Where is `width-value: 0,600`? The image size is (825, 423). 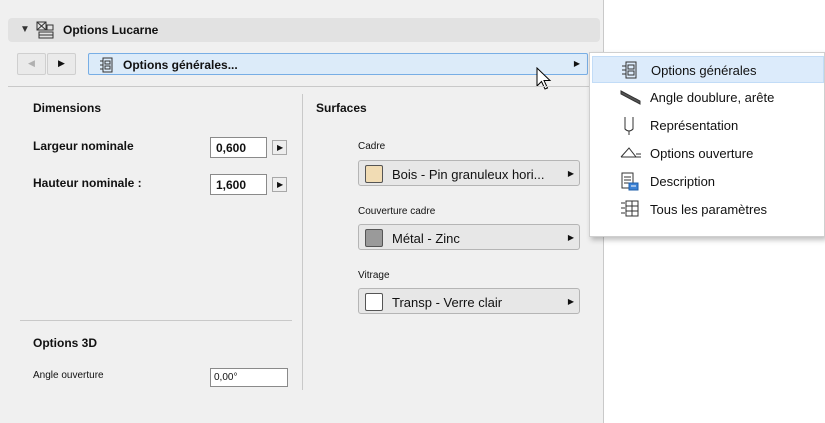 width-value: 0,600 is located at coordinates (231, 148).